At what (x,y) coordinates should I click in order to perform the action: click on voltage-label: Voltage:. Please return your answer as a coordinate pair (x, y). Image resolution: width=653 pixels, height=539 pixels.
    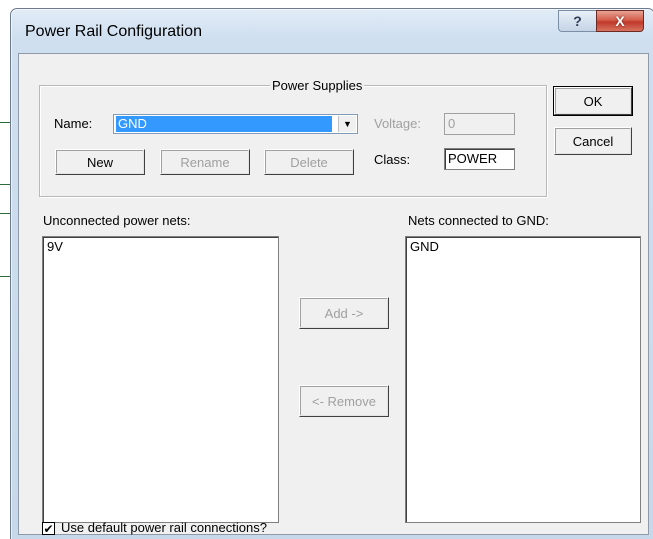
    Looking at the image, I should click on (397, 123).